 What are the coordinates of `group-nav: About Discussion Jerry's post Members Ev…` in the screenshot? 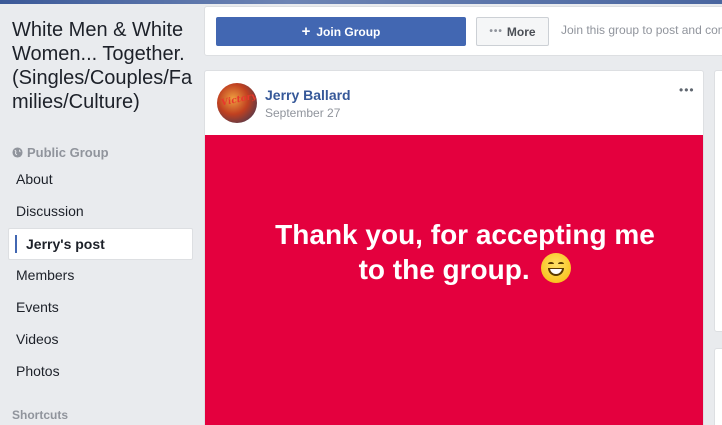 It's located at (100, 276).